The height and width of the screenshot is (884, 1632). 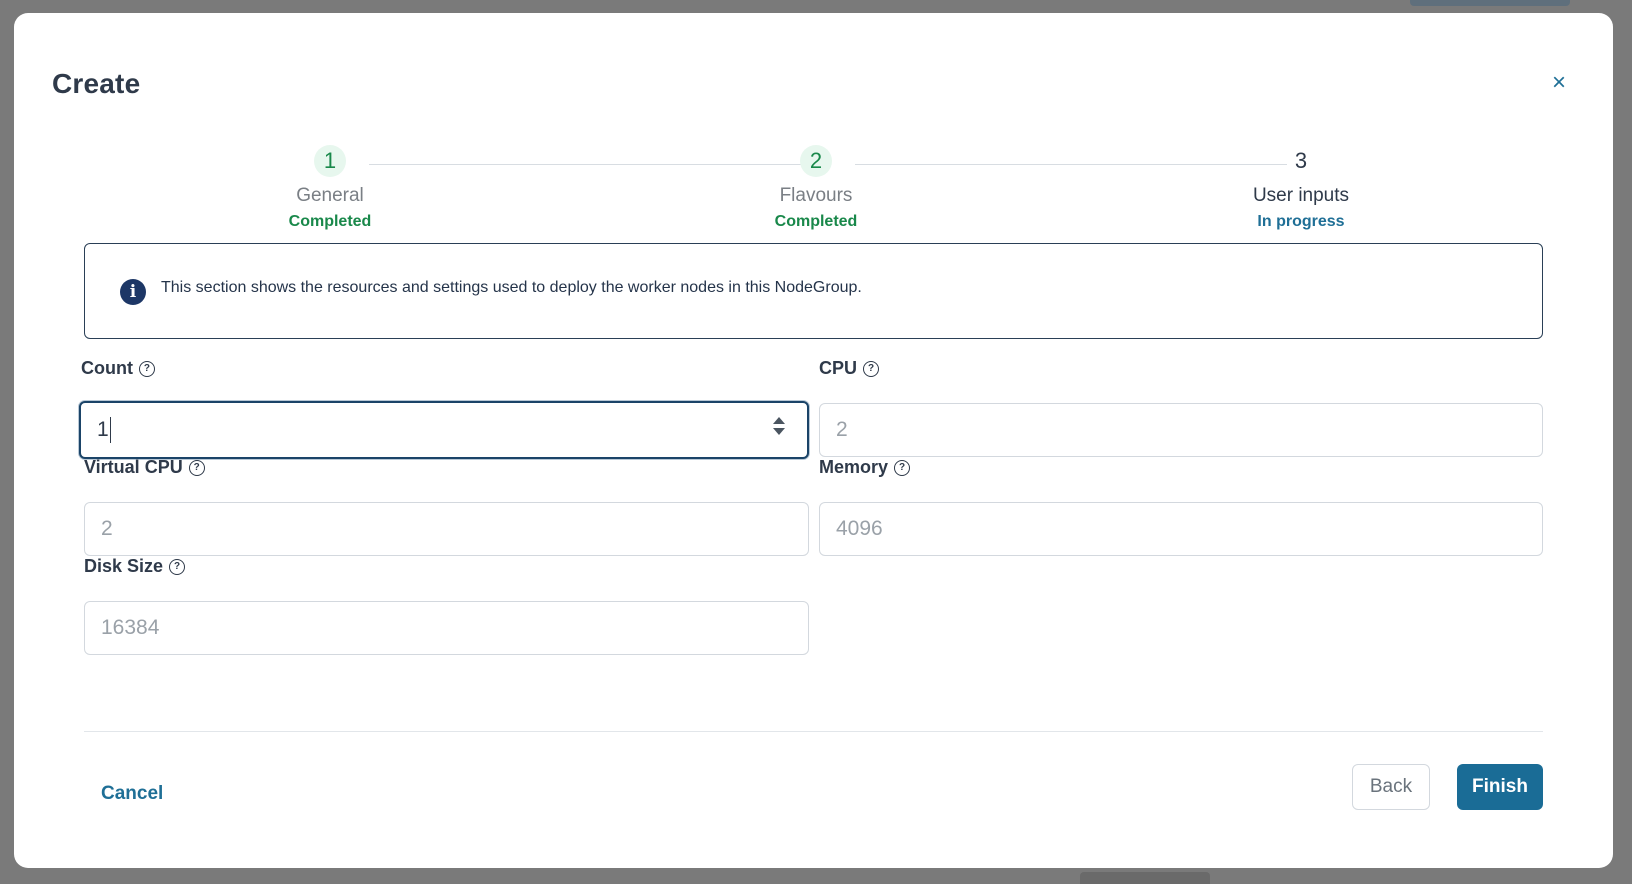 I want to click on cpu-input: 2, so click(x=1181, y=430).